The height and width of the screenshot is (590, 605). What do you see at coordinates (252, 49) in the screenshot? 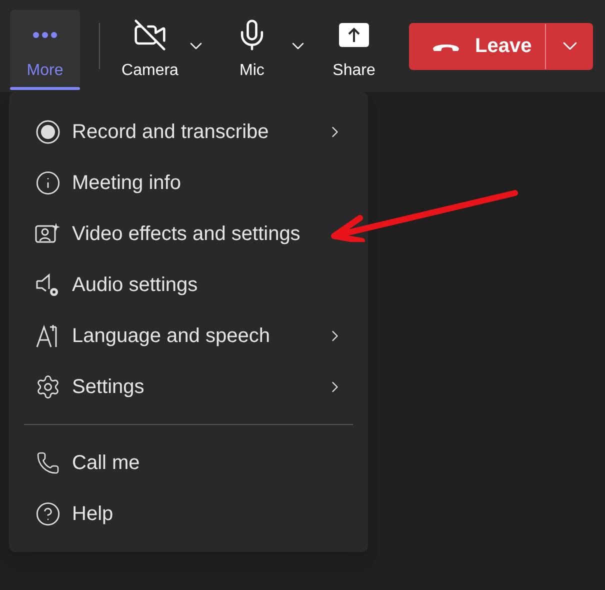
I see `toolbar-button: Mic` at bounding box center [252, 49].